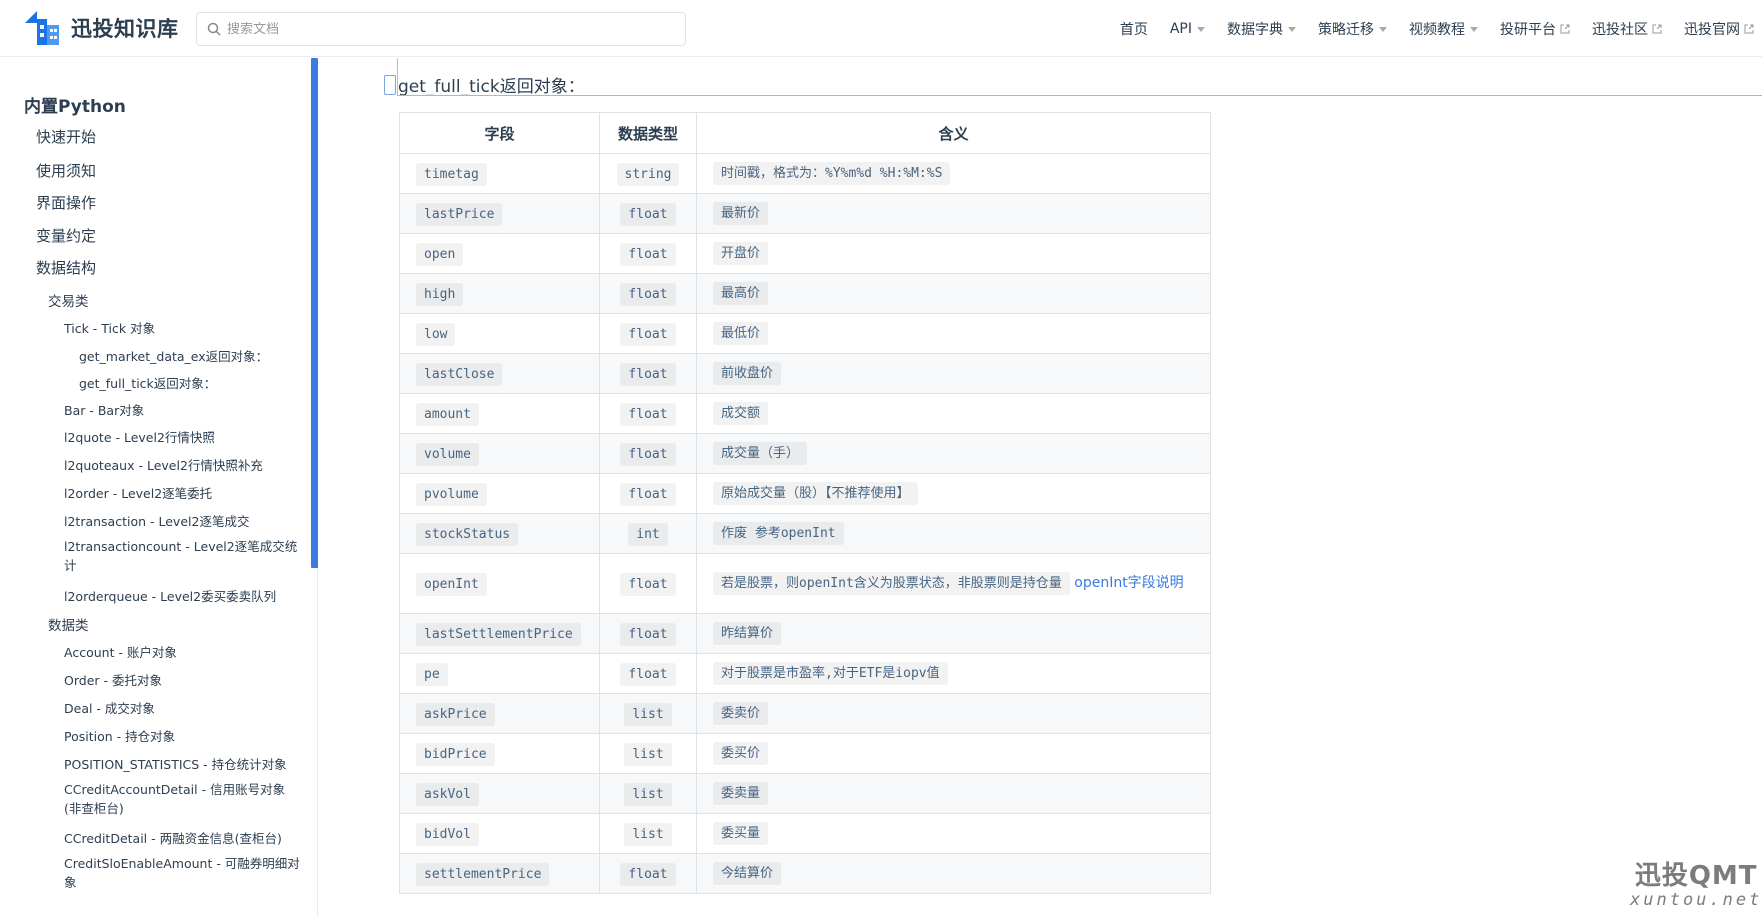 The height and width of the screenshot is (917, 1762). I want to click on table-row: stockStatus int 作废 参考openInt, so click(805, 533).